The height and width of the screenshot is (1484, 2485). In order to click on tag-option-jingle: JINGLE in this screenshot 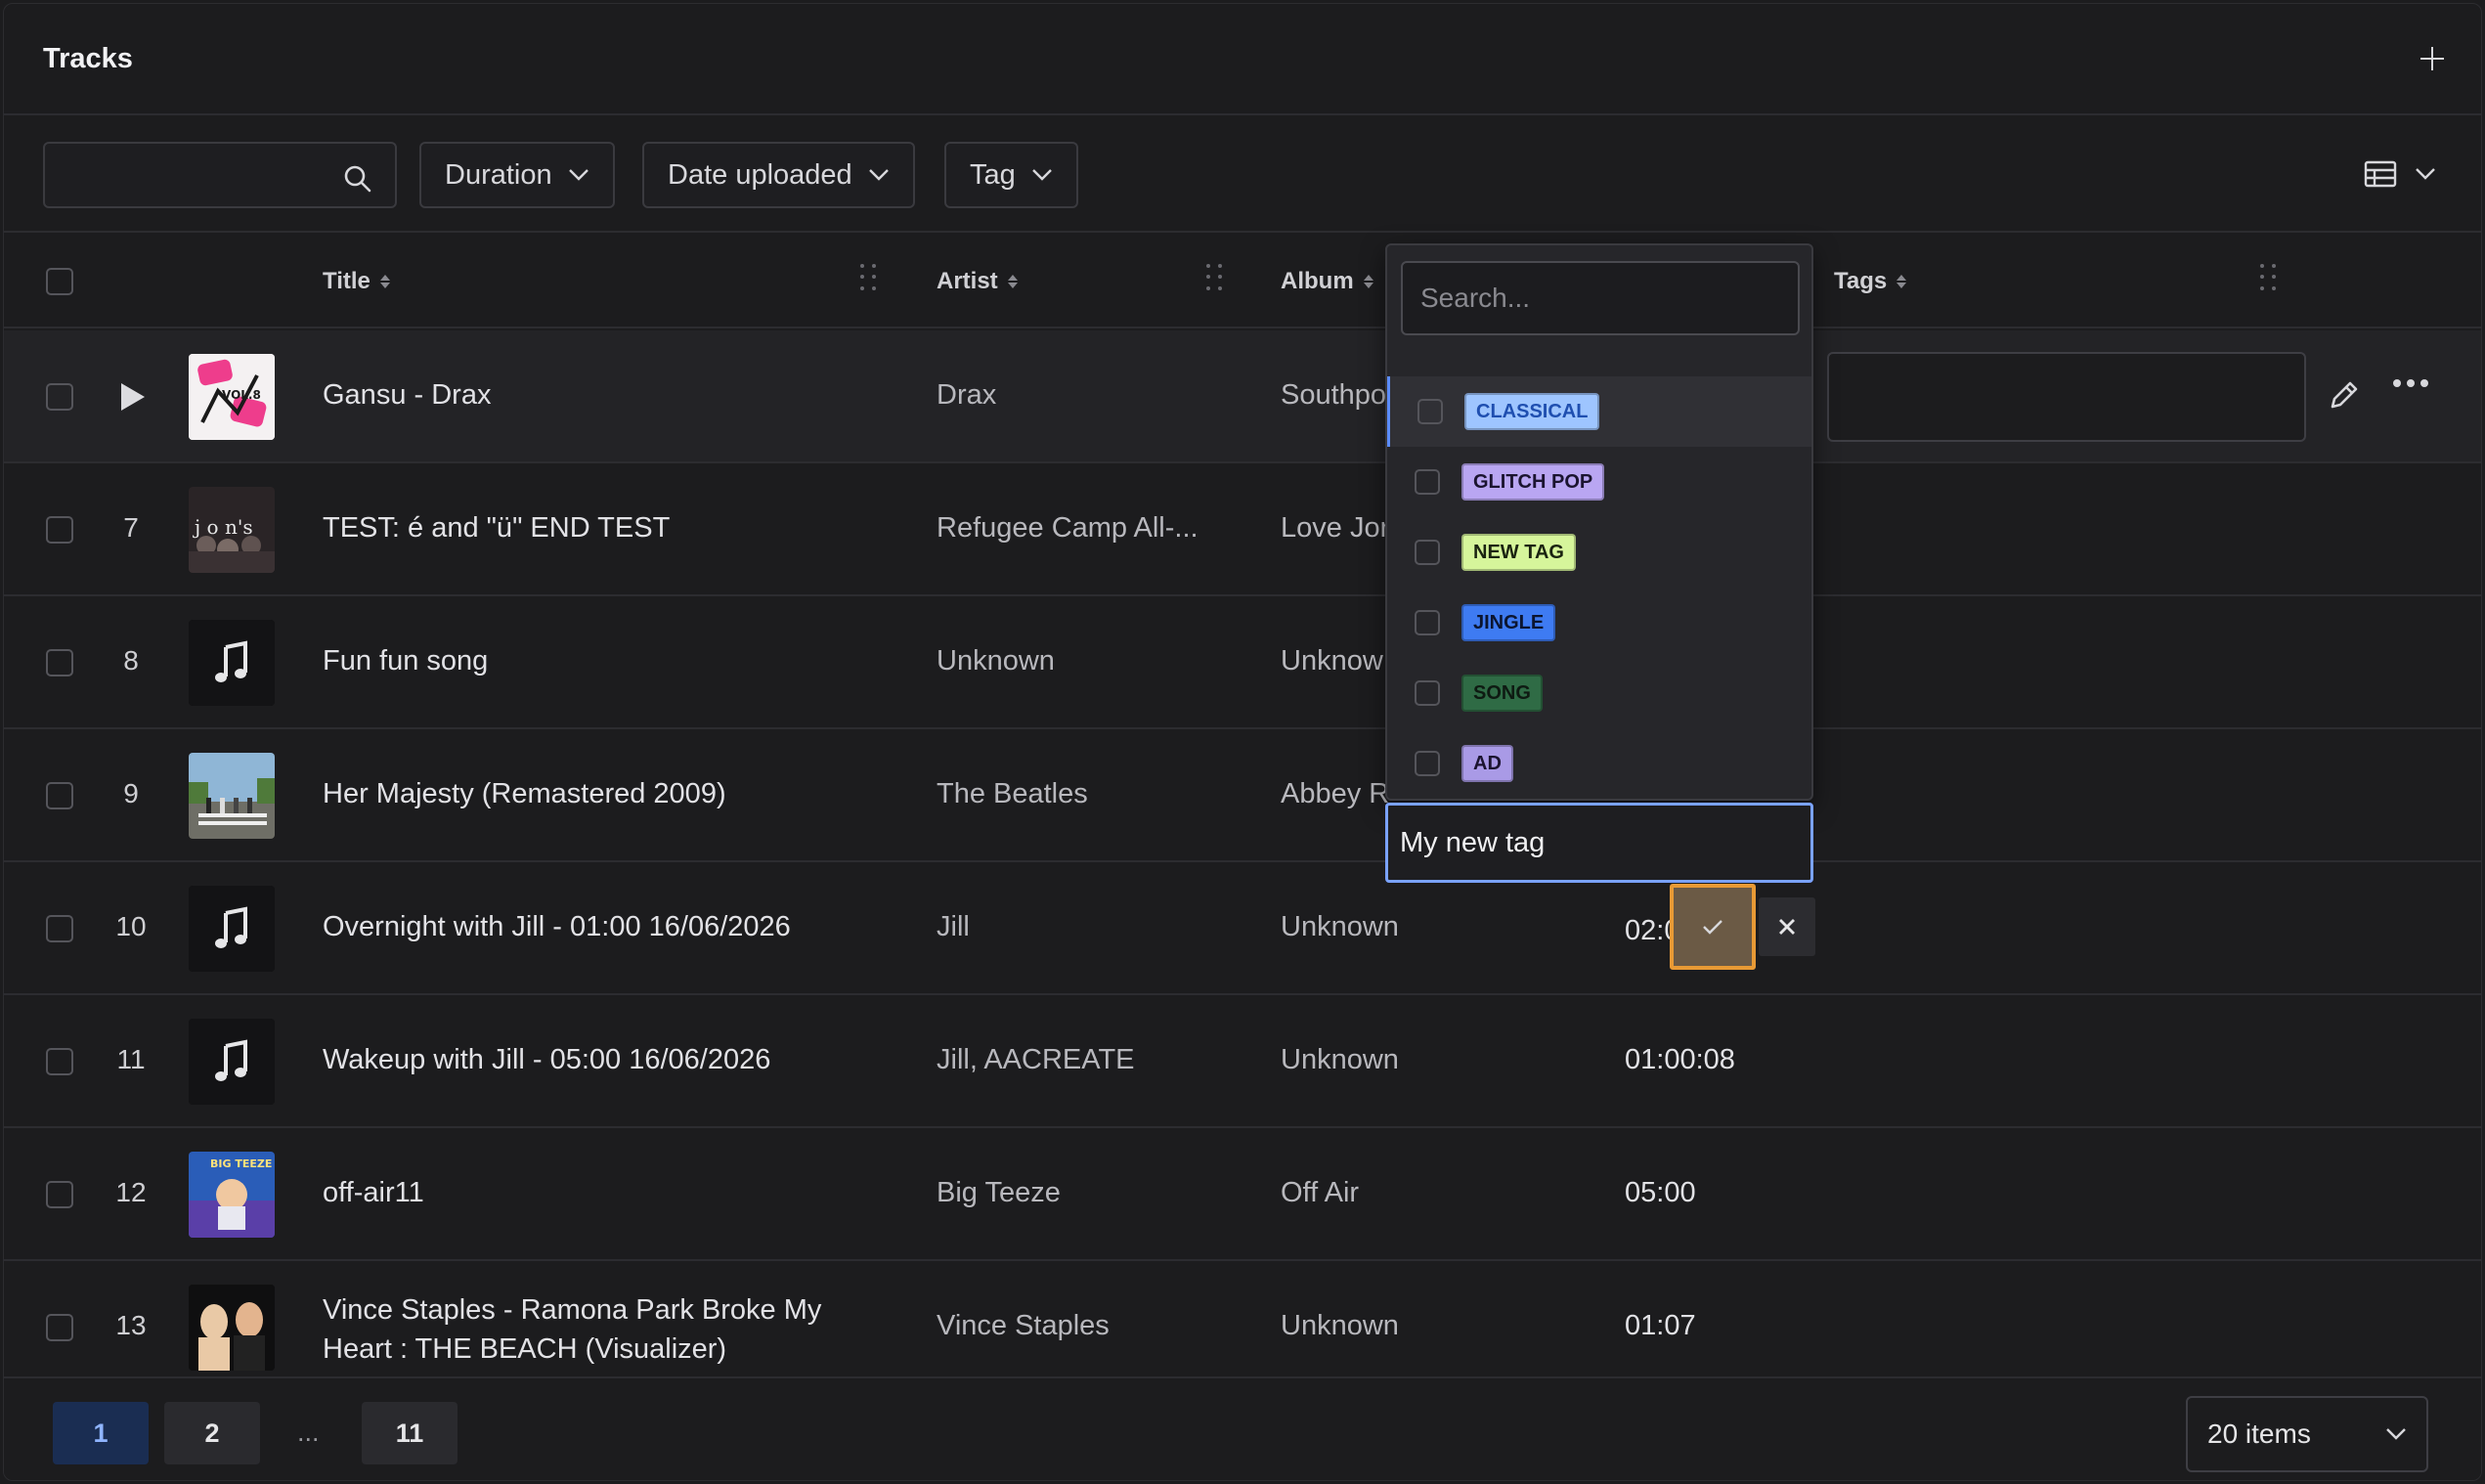, I will do `click(1599, 623)`.